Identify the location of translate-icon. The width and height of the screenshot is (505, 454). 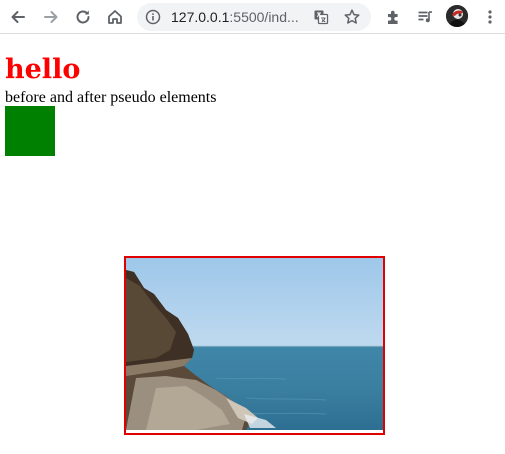
(321, 17).